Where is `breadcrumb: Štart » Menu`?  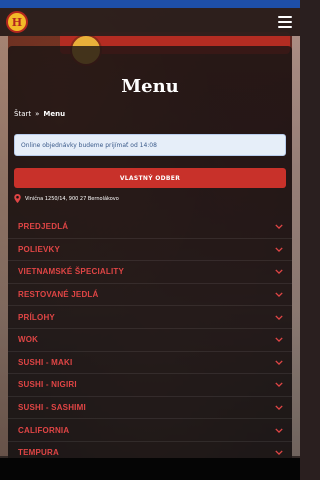 breadcrumb: Štart » Menu is located at coordinates (39, 114).